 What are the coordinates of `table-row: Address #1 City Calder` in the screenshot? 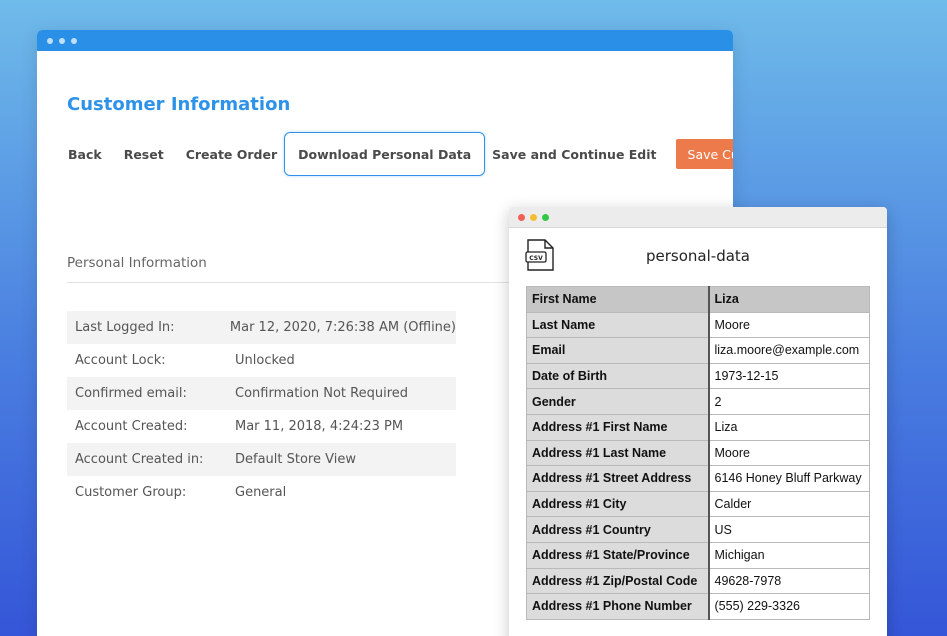 It's located at (698, 504).